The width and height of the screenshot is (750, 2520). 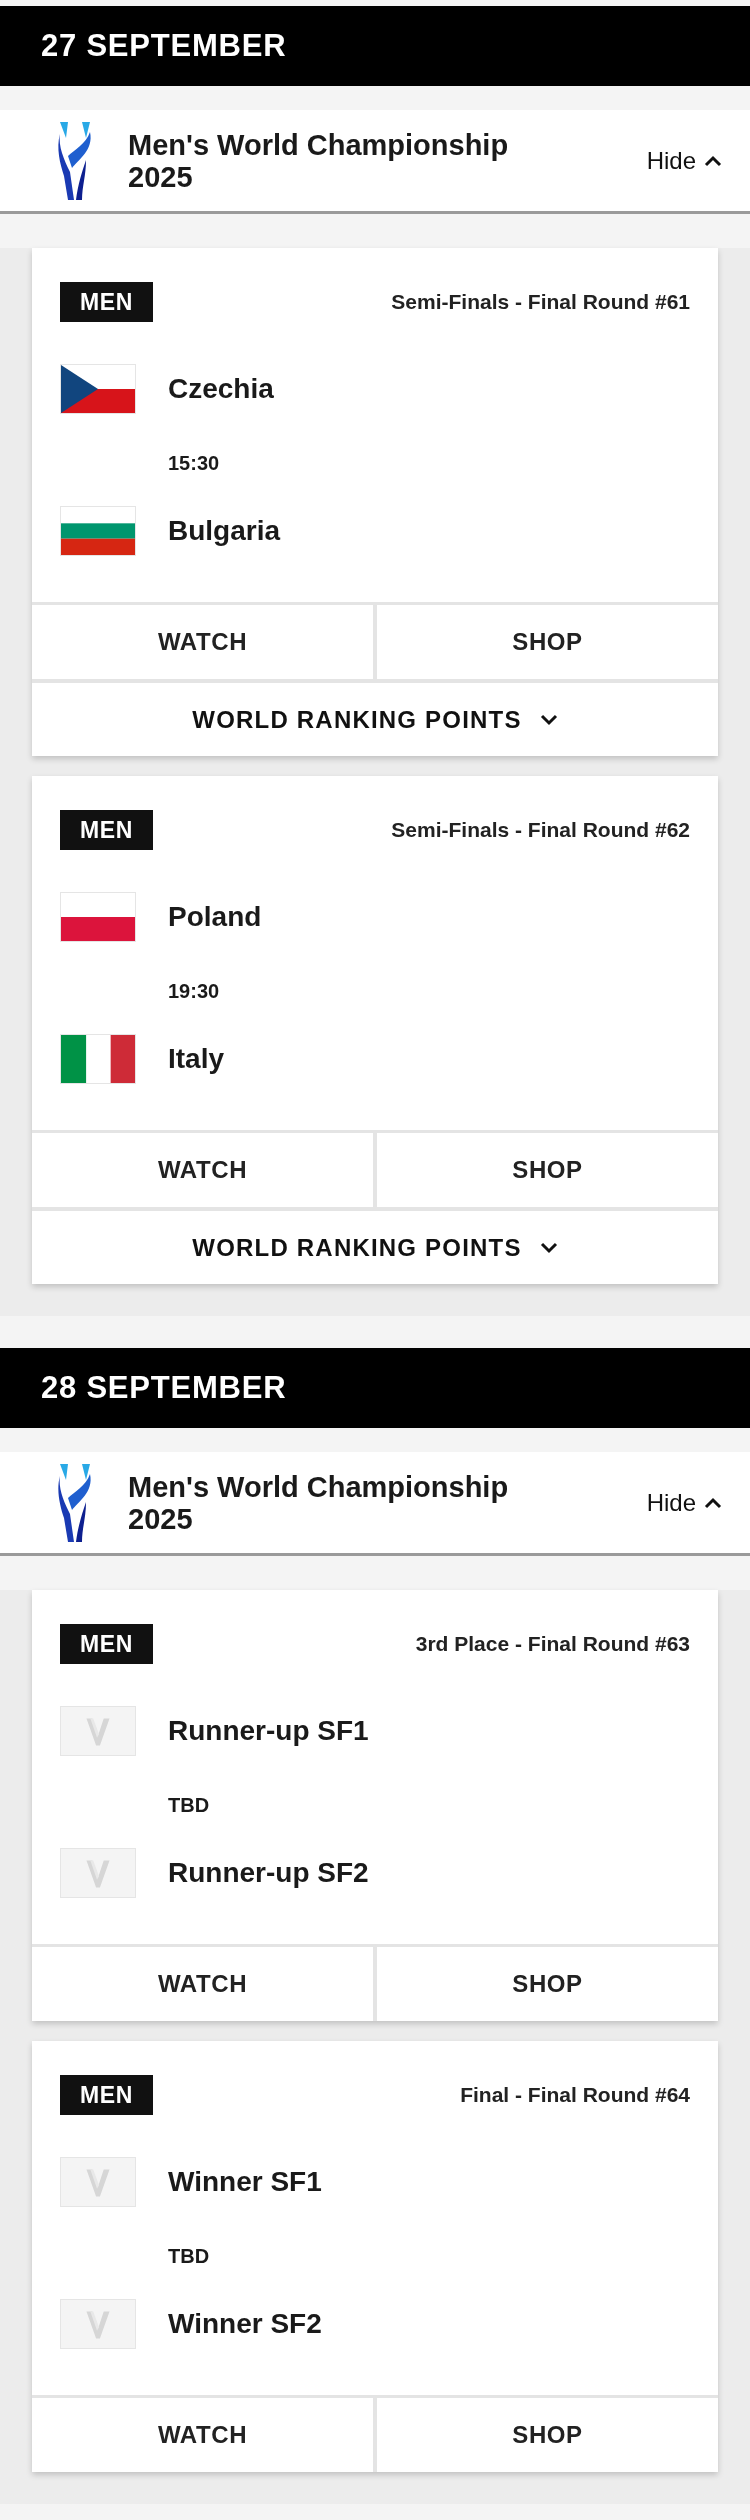 What do you see at coordinates (196, 1059) in the screenshot?
I see `team-name: Italy` at bounding box center [196, 1059].